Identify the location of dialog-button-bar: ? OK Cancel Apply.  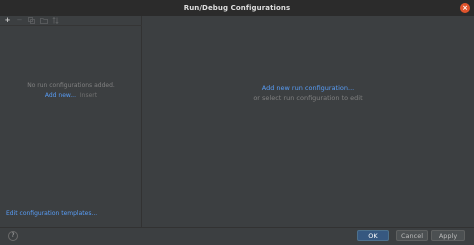
(237, 236).